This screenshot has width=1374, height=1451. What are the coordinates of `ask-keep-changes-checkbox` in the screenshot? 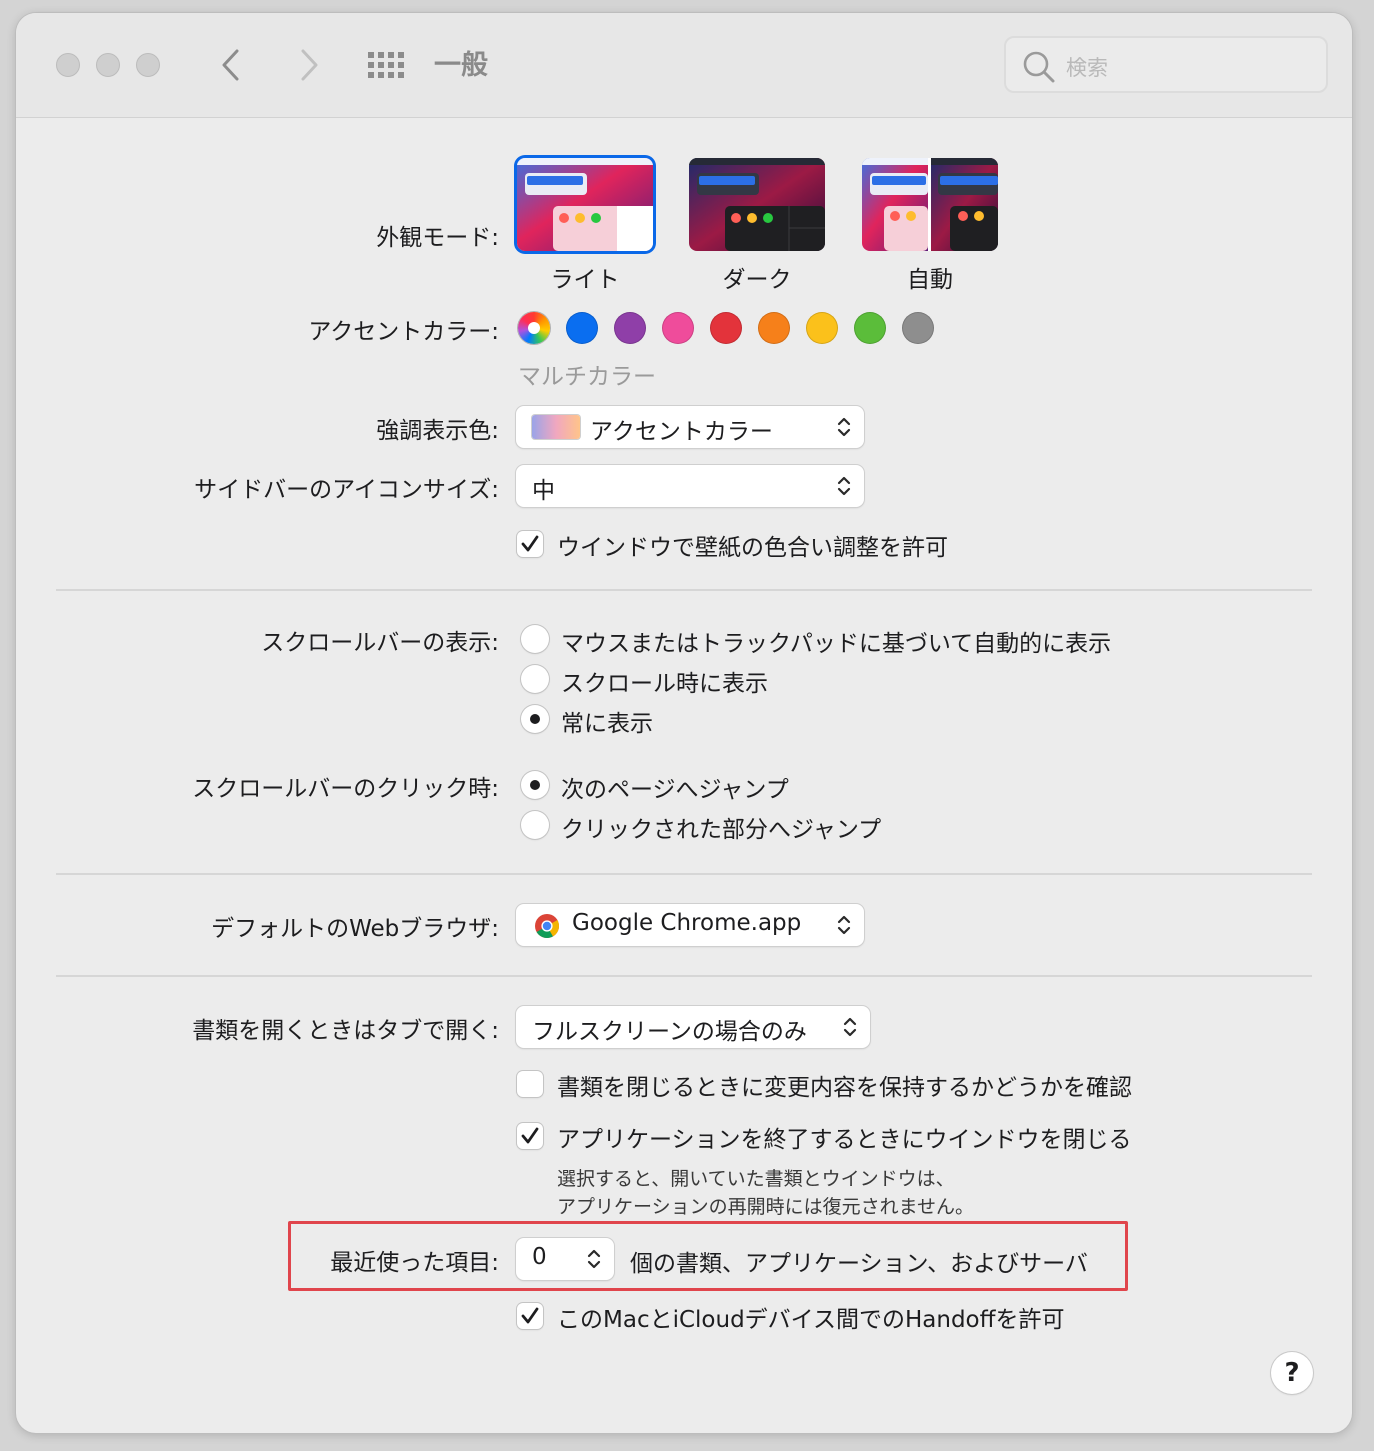 It's located at (530, 1084).